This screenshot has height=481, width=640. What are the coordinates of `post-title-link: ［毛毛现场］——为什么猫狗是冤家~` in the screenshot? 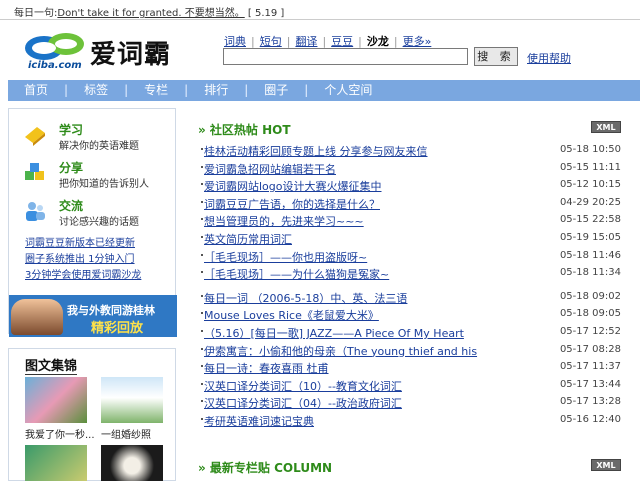 It's located at (296, 274).